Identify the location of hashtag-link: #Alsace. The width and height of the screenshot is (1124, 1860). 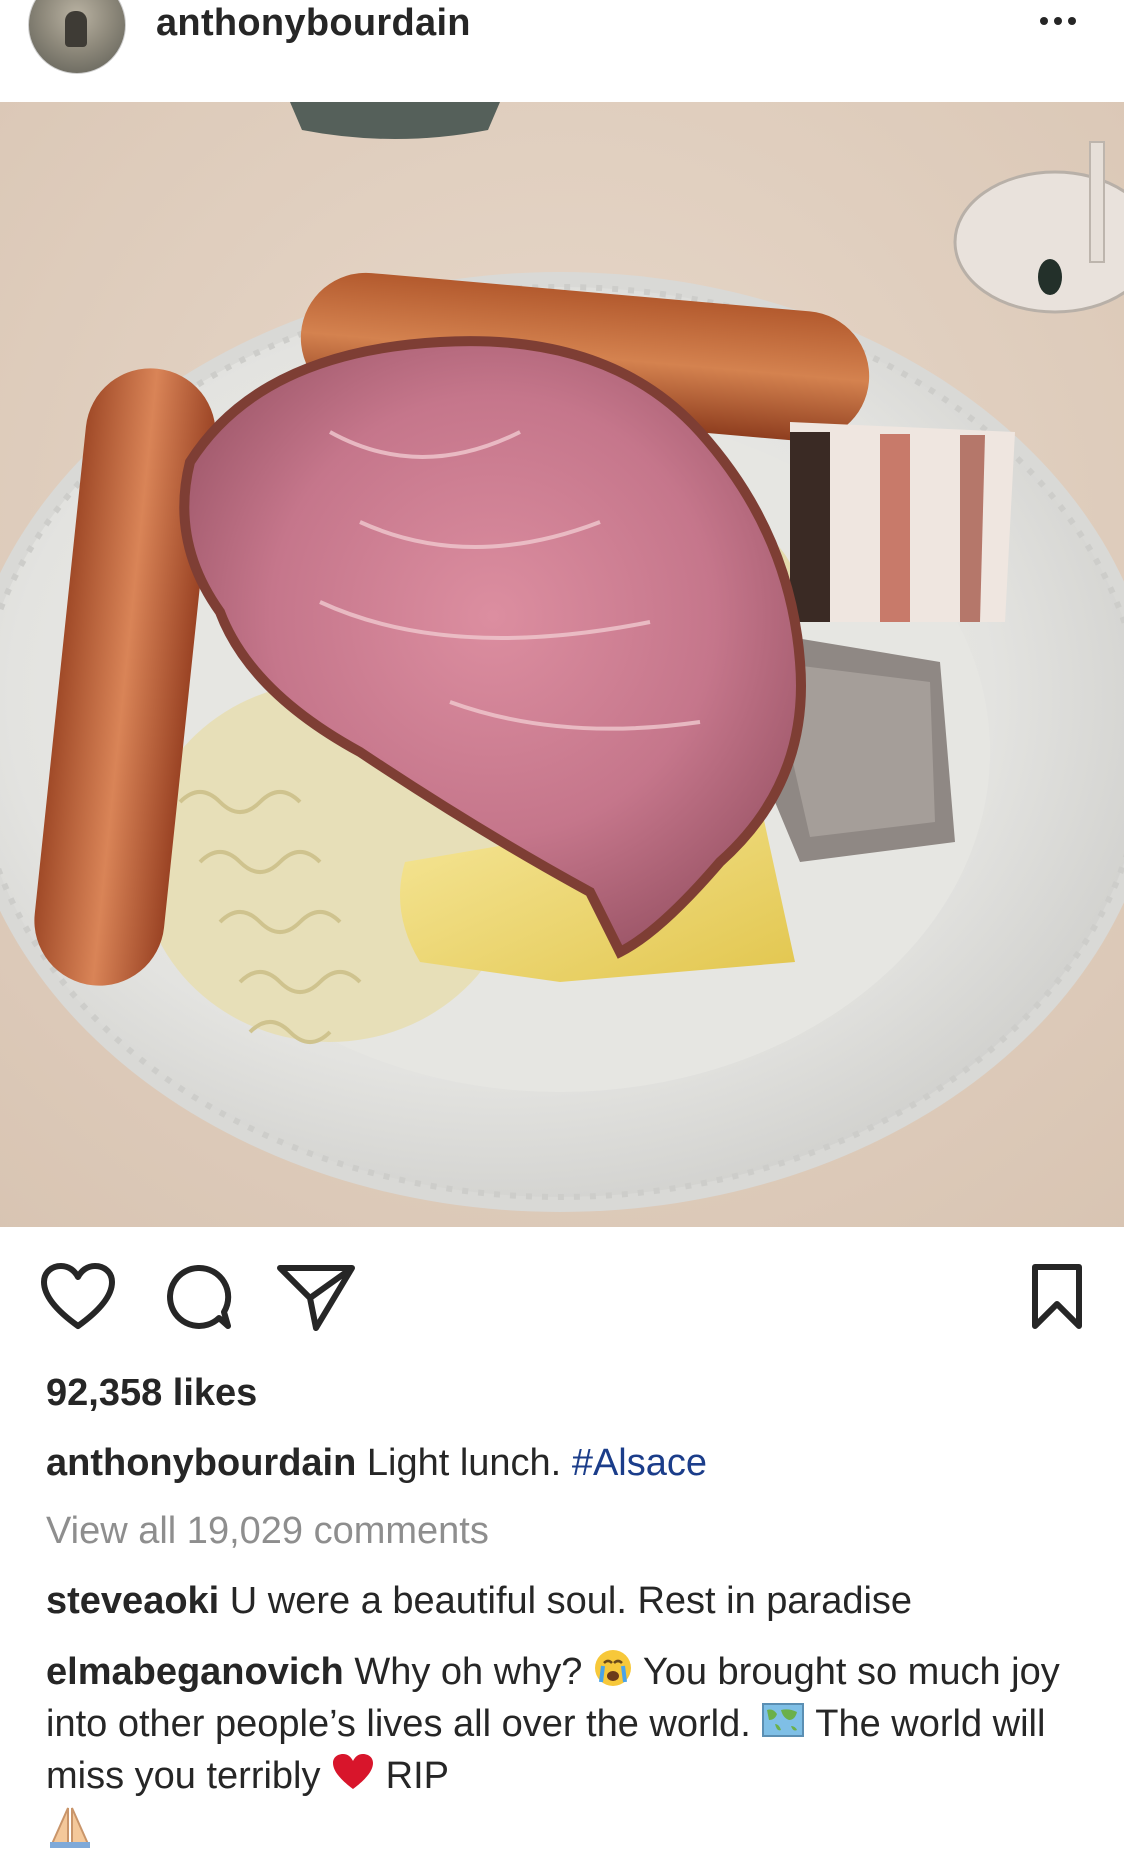
(639, 1463).